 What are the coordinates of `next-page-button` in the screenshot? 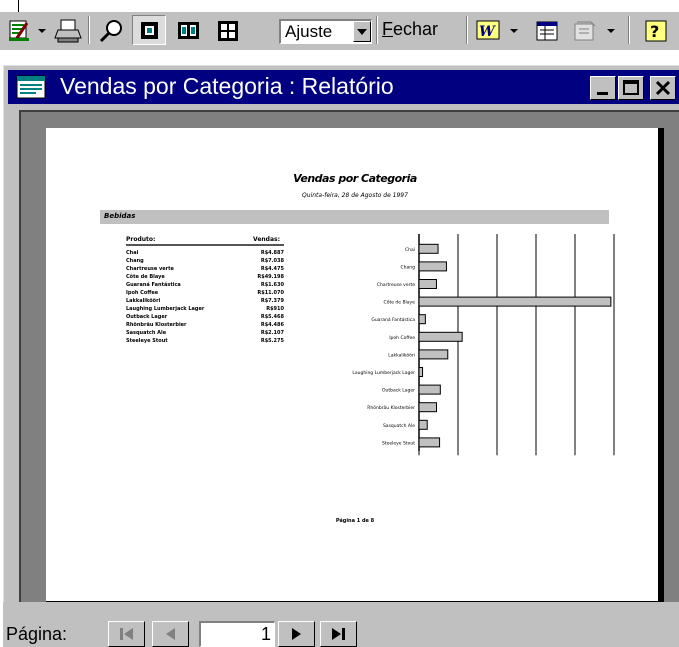 It's located at (296, 634).